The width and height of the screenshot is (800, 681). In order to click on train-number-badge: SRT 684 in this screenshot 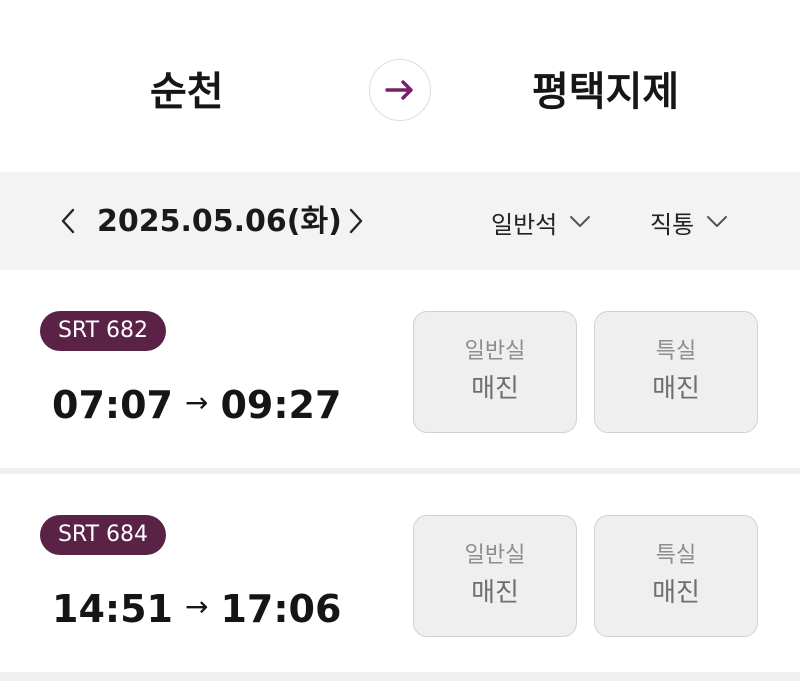, I will do `click(103, 535)`.